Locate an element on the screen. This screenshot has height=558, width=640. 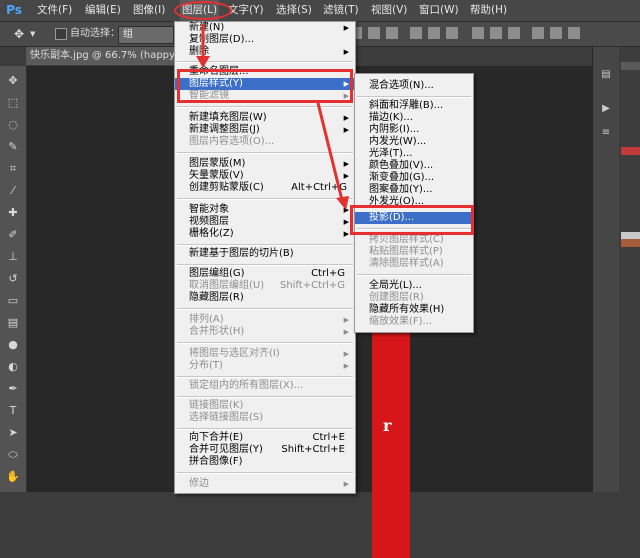
arrow-head-down is located at coordinates (203, 62).